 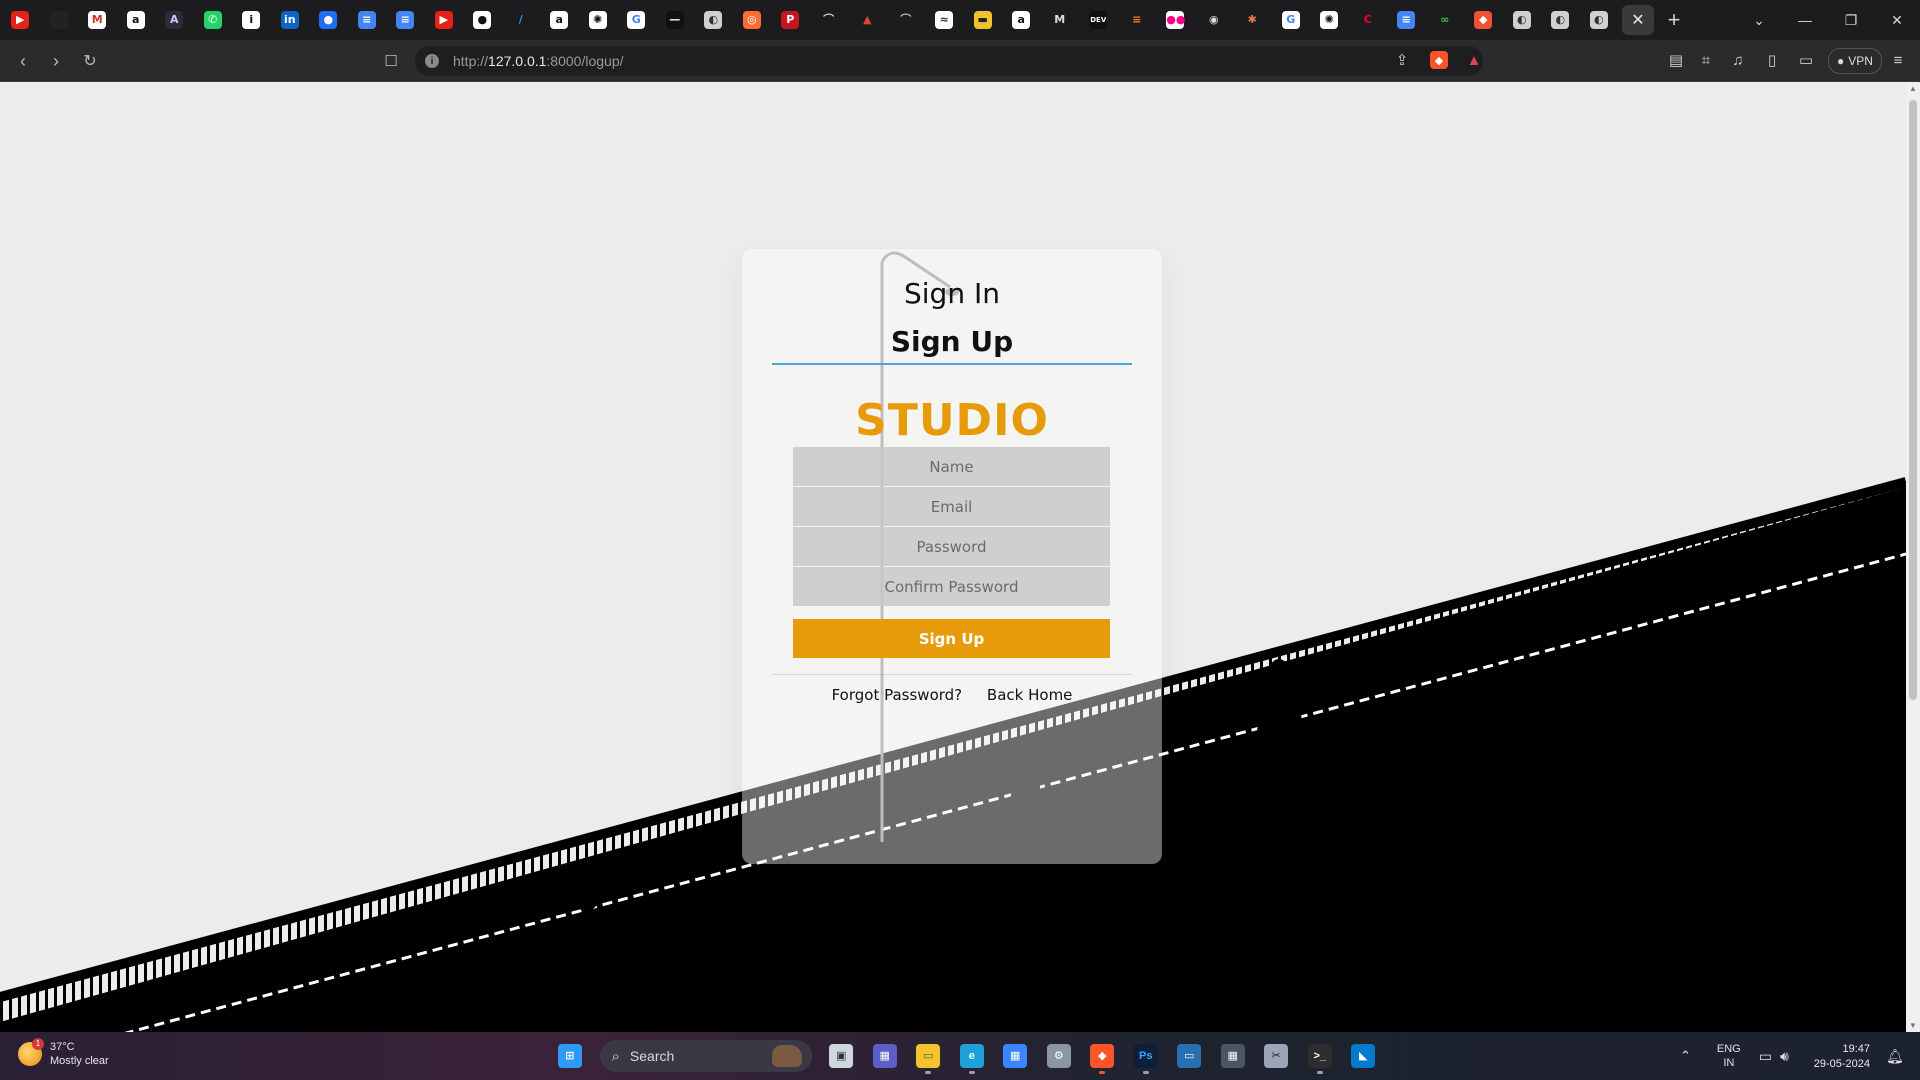 I want to click on email-input, so click(x=951, y=506).